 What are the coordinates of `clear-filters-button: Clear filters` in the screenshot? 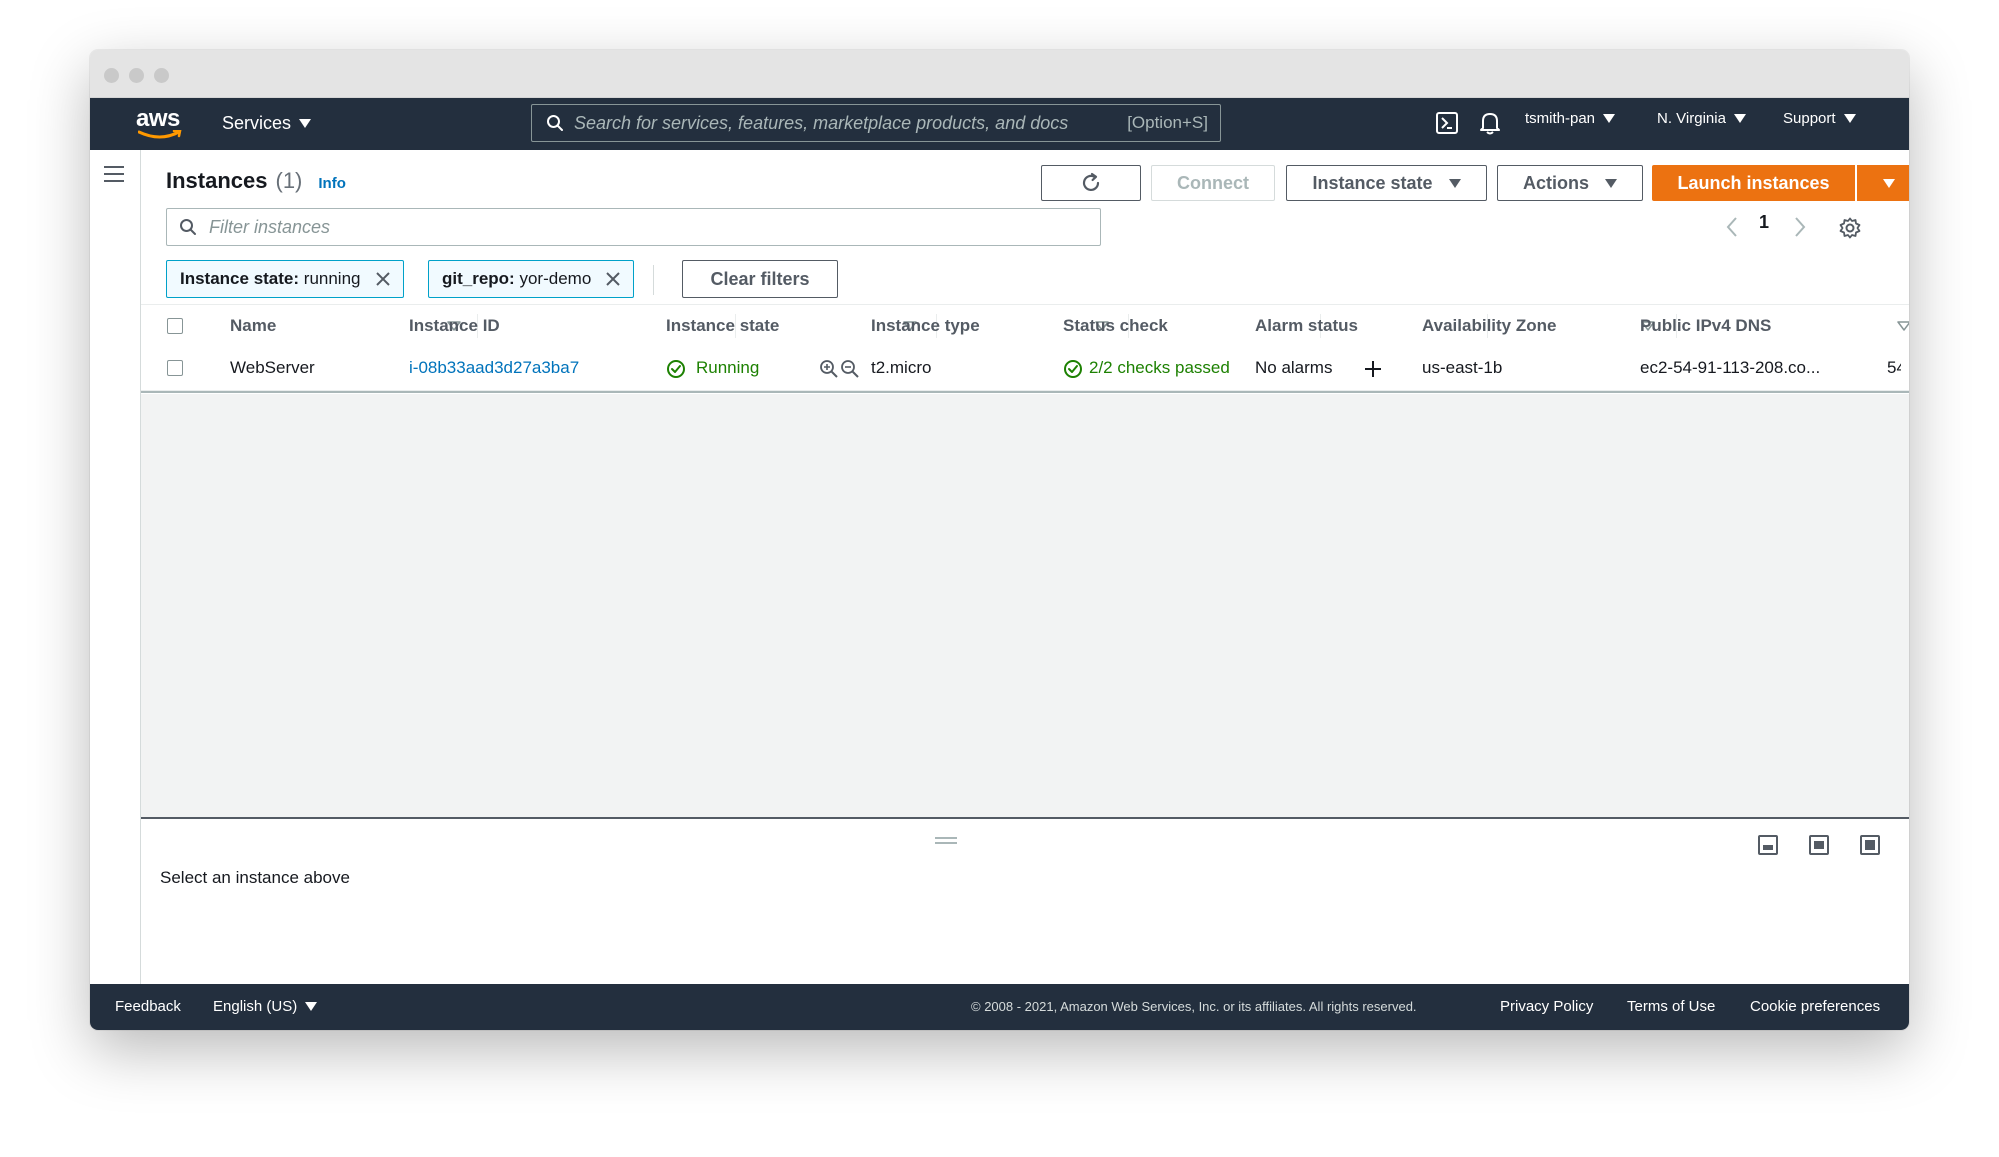 It's located at (760, 279).